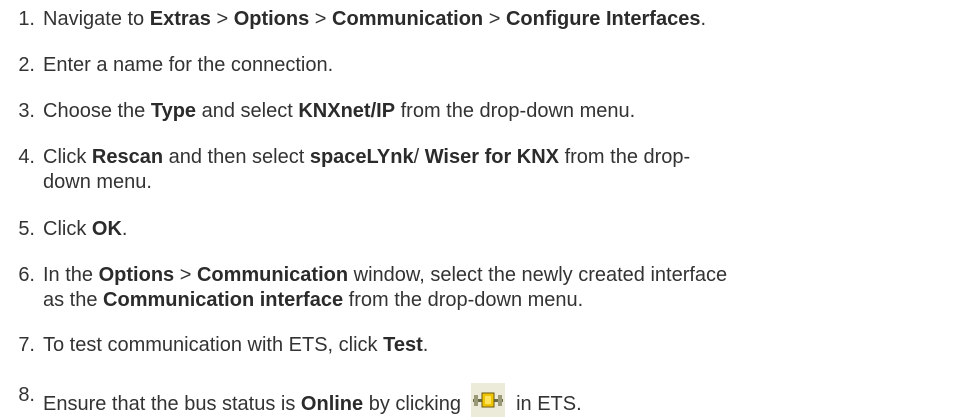 The height and width of the screenshot is (417, 962). Describe the element at coordinates (332, 404) in the screenshot. I see `bold-term: Online` at that location.